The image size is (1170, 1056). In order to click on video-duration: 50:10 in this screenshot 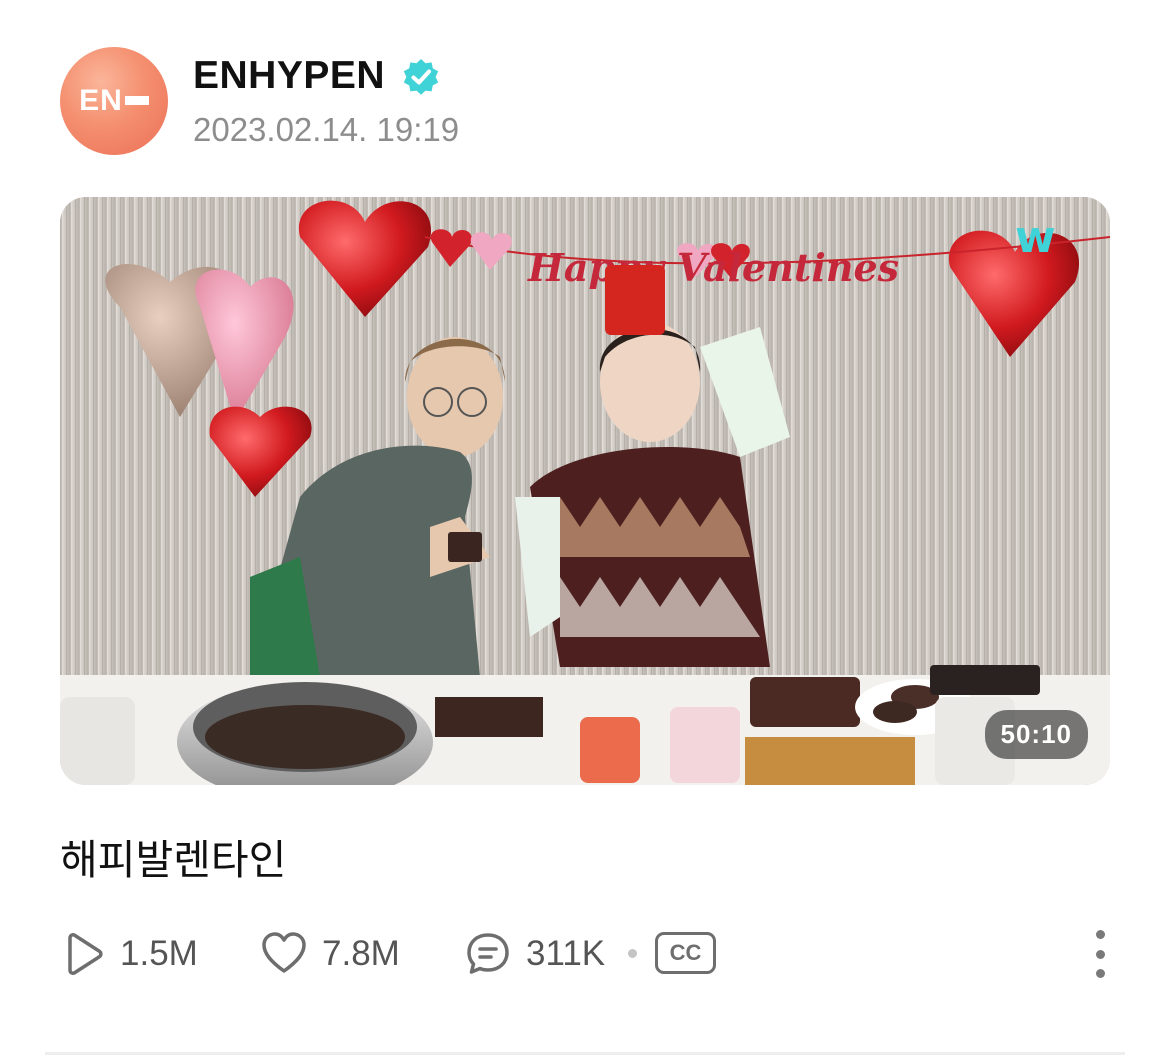, I will do `click(1036, 734)`.